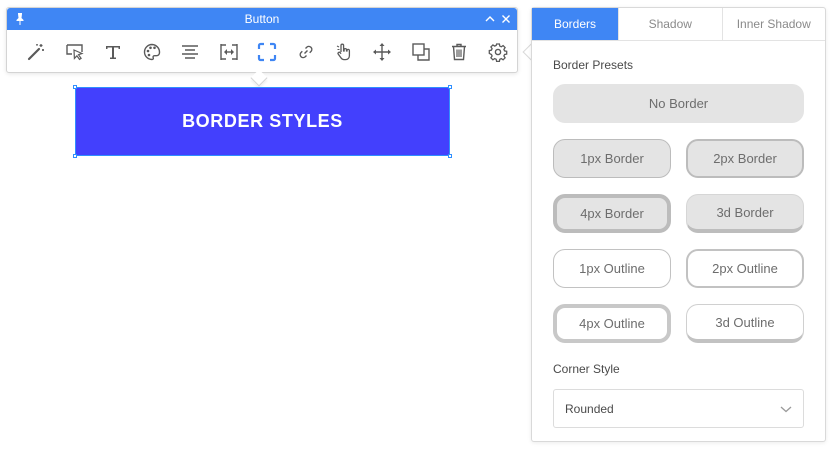  What do you see at coordinates (612, 323) in the screenshot?
I see `preset-4px-outline: 4px Outline` at bounding box center [612, 323].